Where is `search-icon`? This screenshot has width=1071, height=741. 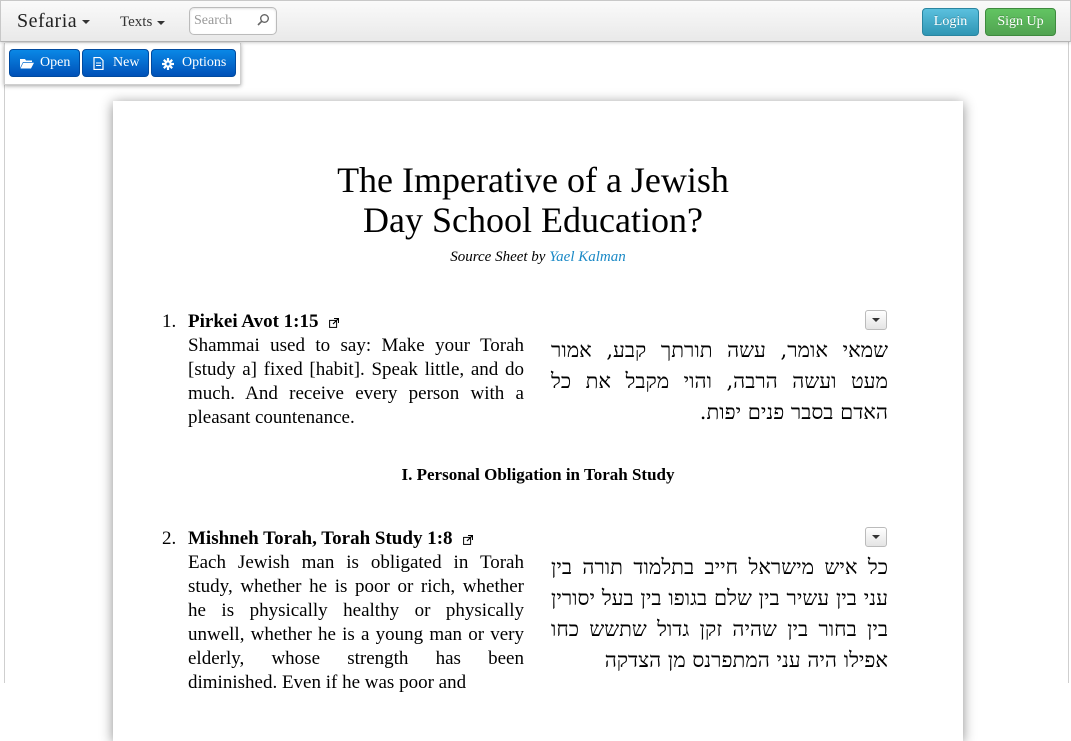
search-icon is located at coordinates (263, 20).